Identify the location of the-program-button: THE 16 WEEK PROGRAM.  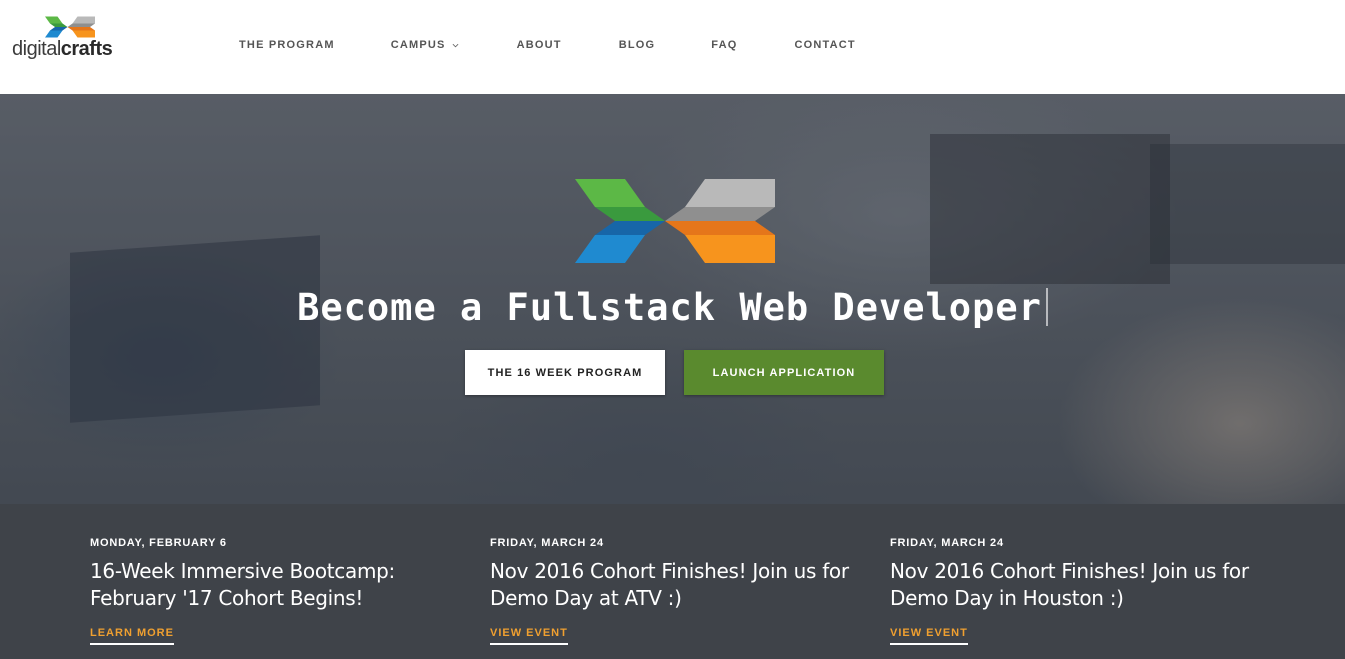
(565, 372).